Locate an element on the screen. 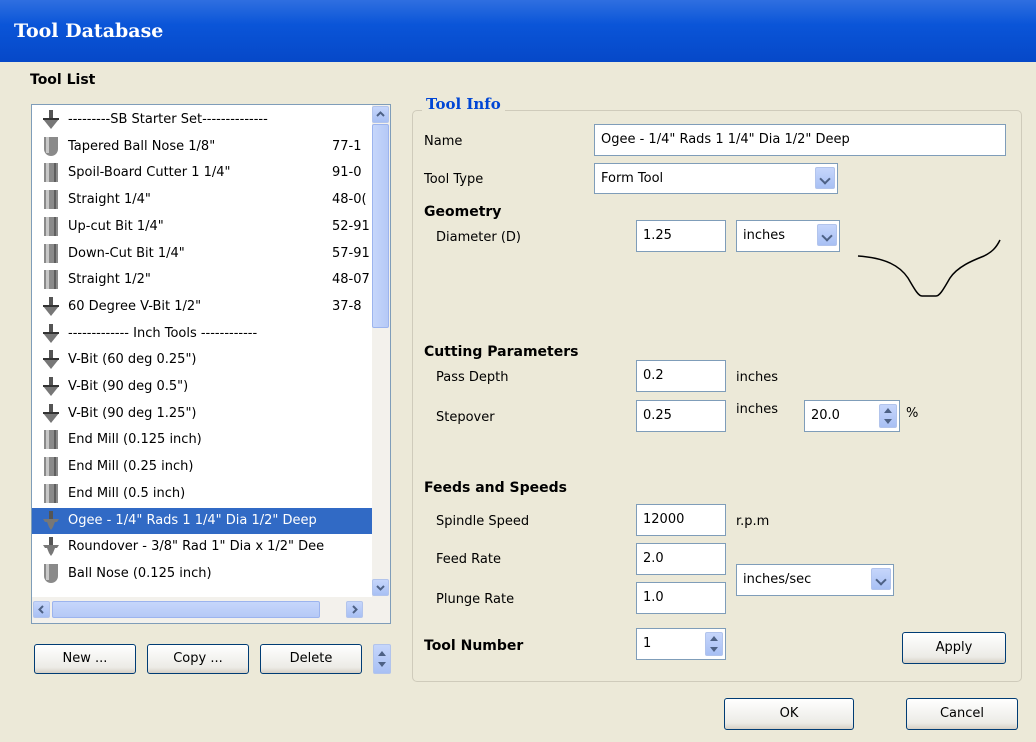 The width and height of the screenshot is (1036, 742). stepover-percent-spinner: 20.0 is located at coordinates (852, 416).